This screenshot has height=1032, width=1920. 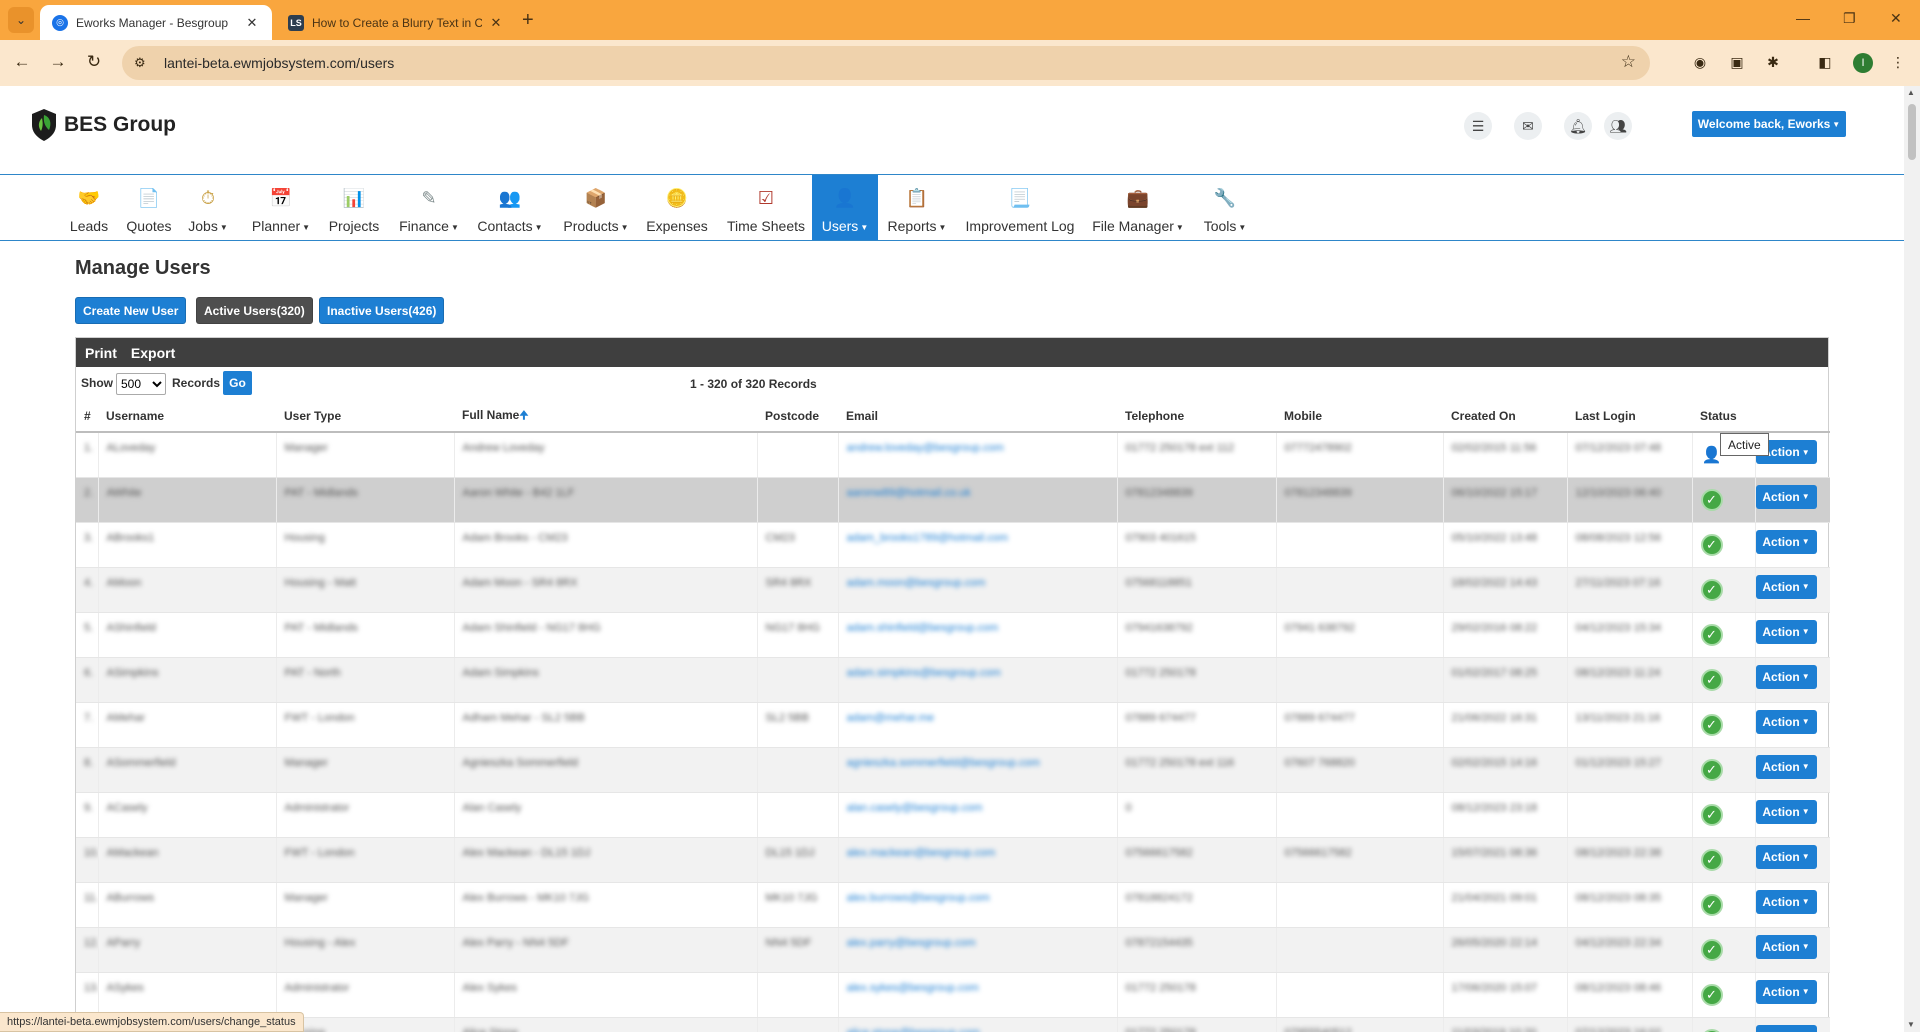 What do you see at coordinates (153, 353) in the screenshot?
I see `export-button: Export` at bounding box center [153, 353].